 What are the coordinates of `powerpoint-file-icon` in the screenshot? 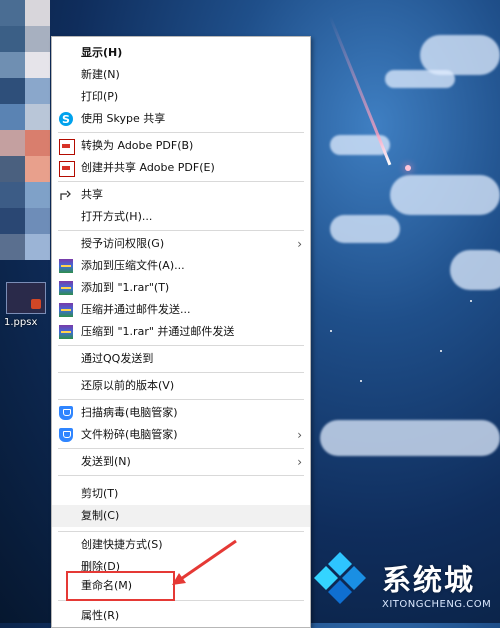 It's located at (26, 298).